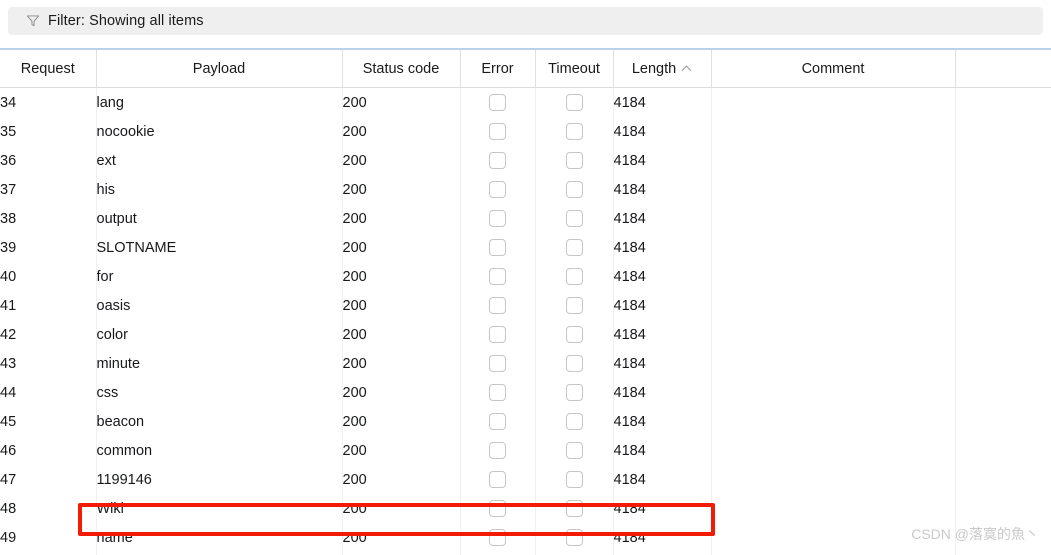  What do you see at coordinates (574, 69) in the screenshot?
I see `column-header-timeout: Timeout` at bounding box center [574, 69].